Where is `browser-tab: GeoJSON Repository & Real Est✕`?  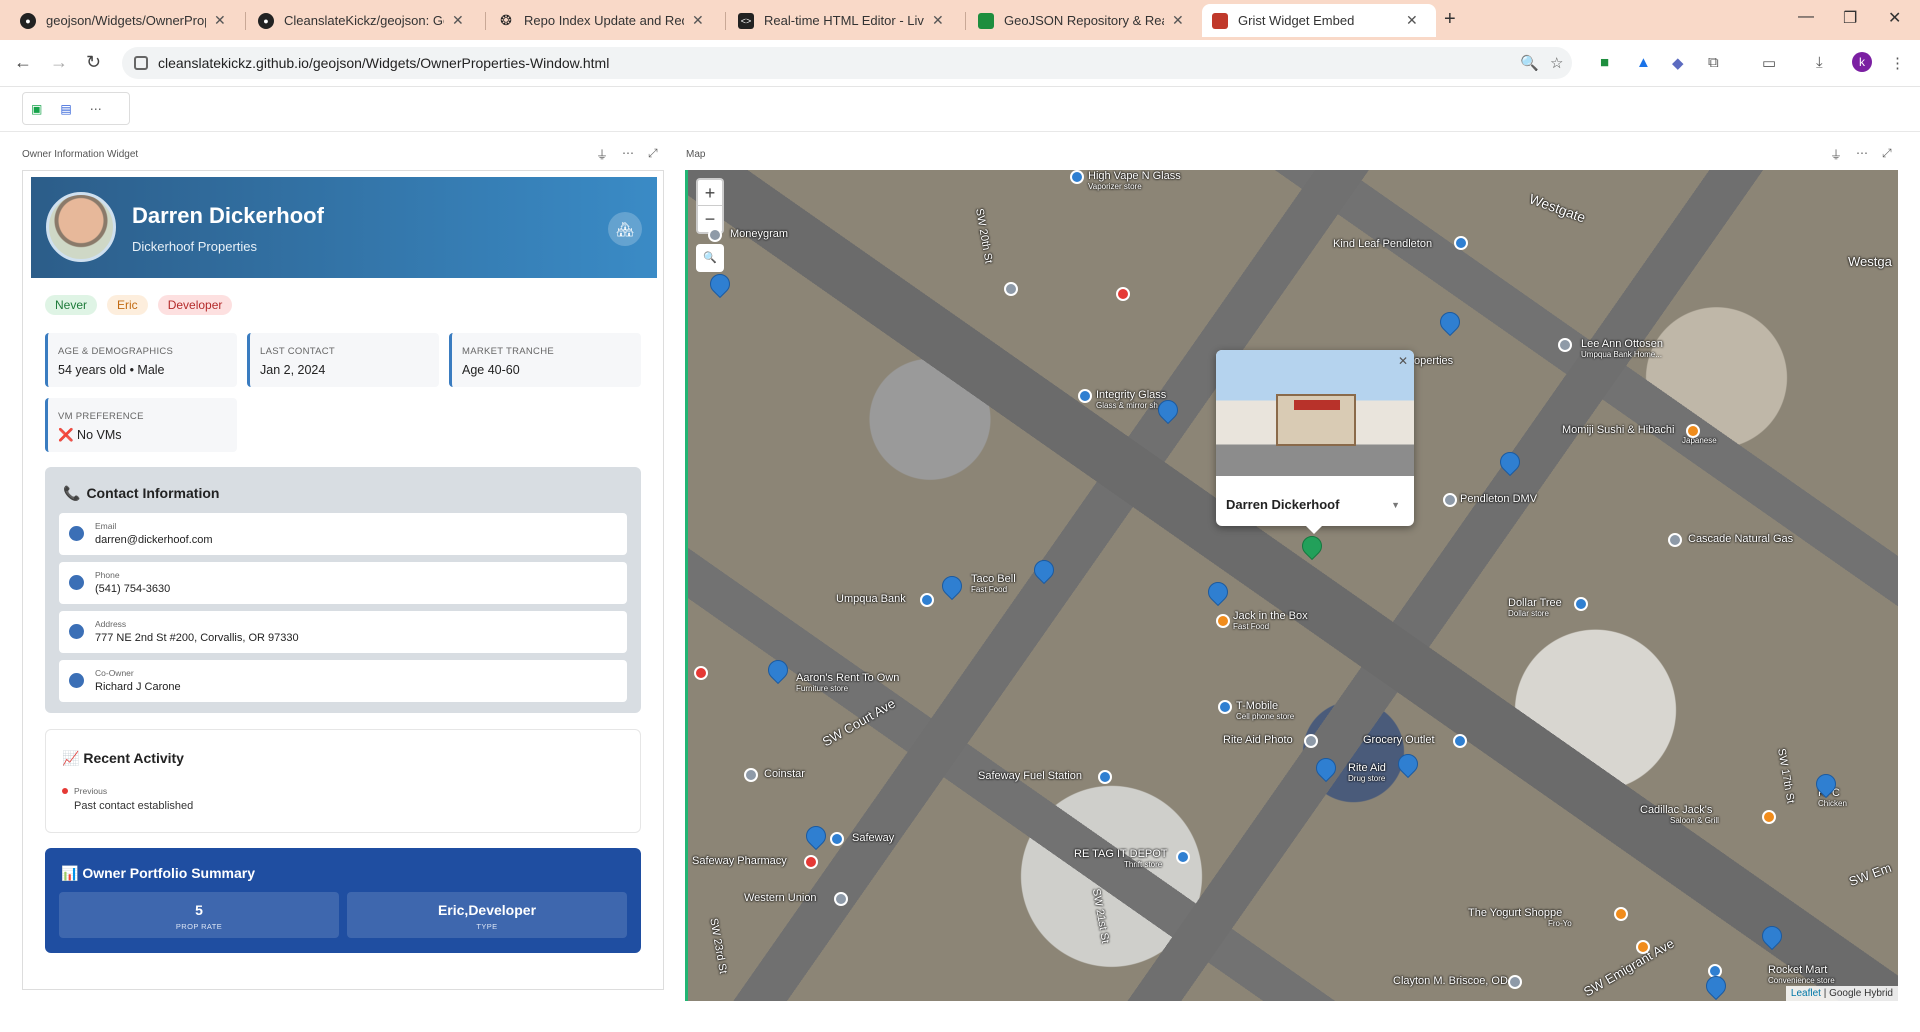 browser-tab: GeoJSON Repository & Real Est✕ is located at coordinates (1081, 20).